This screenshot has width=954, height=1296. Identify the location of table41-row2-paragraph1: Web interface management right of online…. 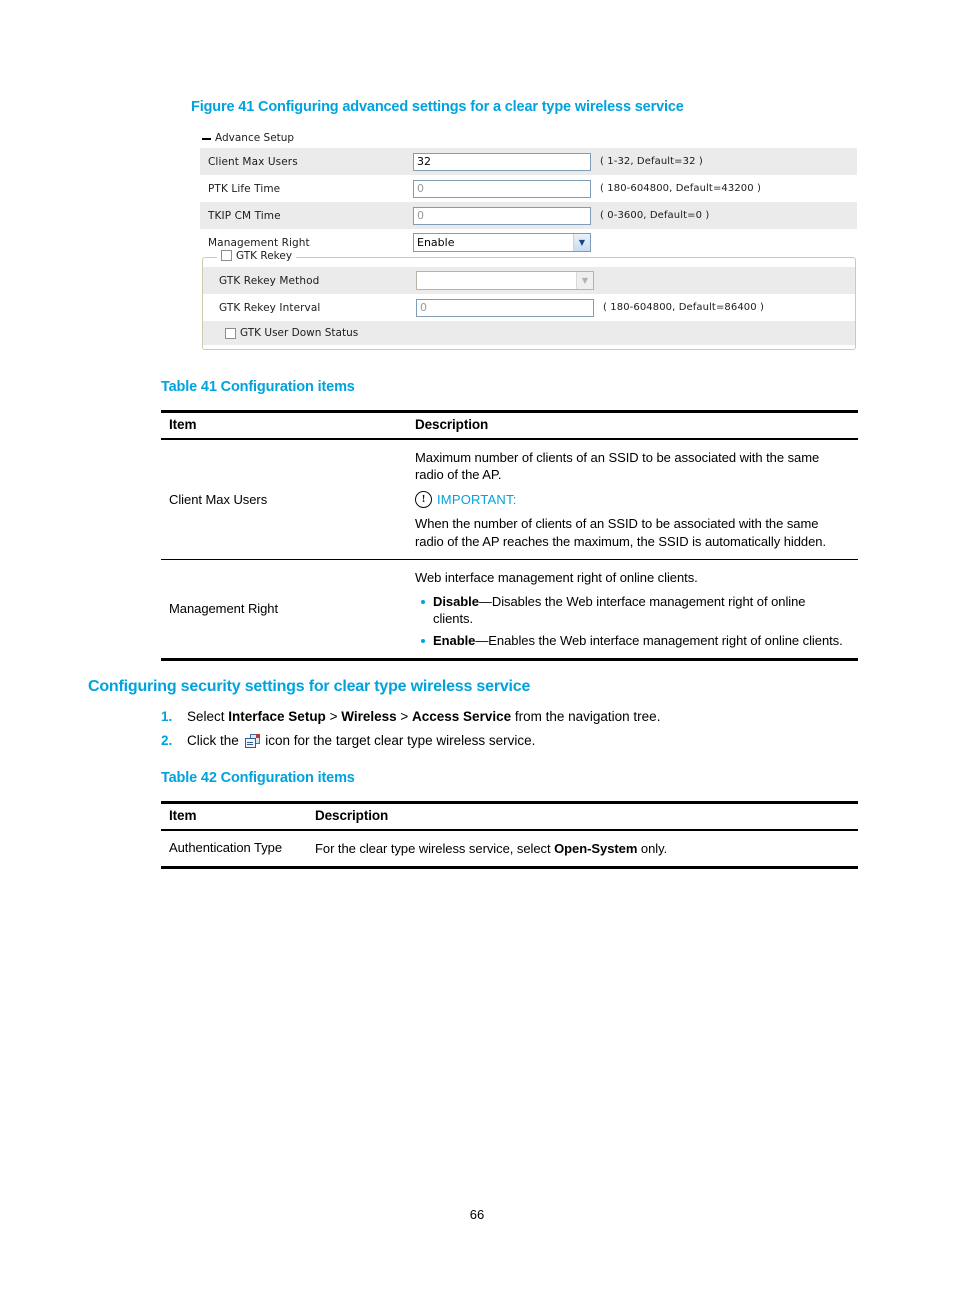
(556, 577).